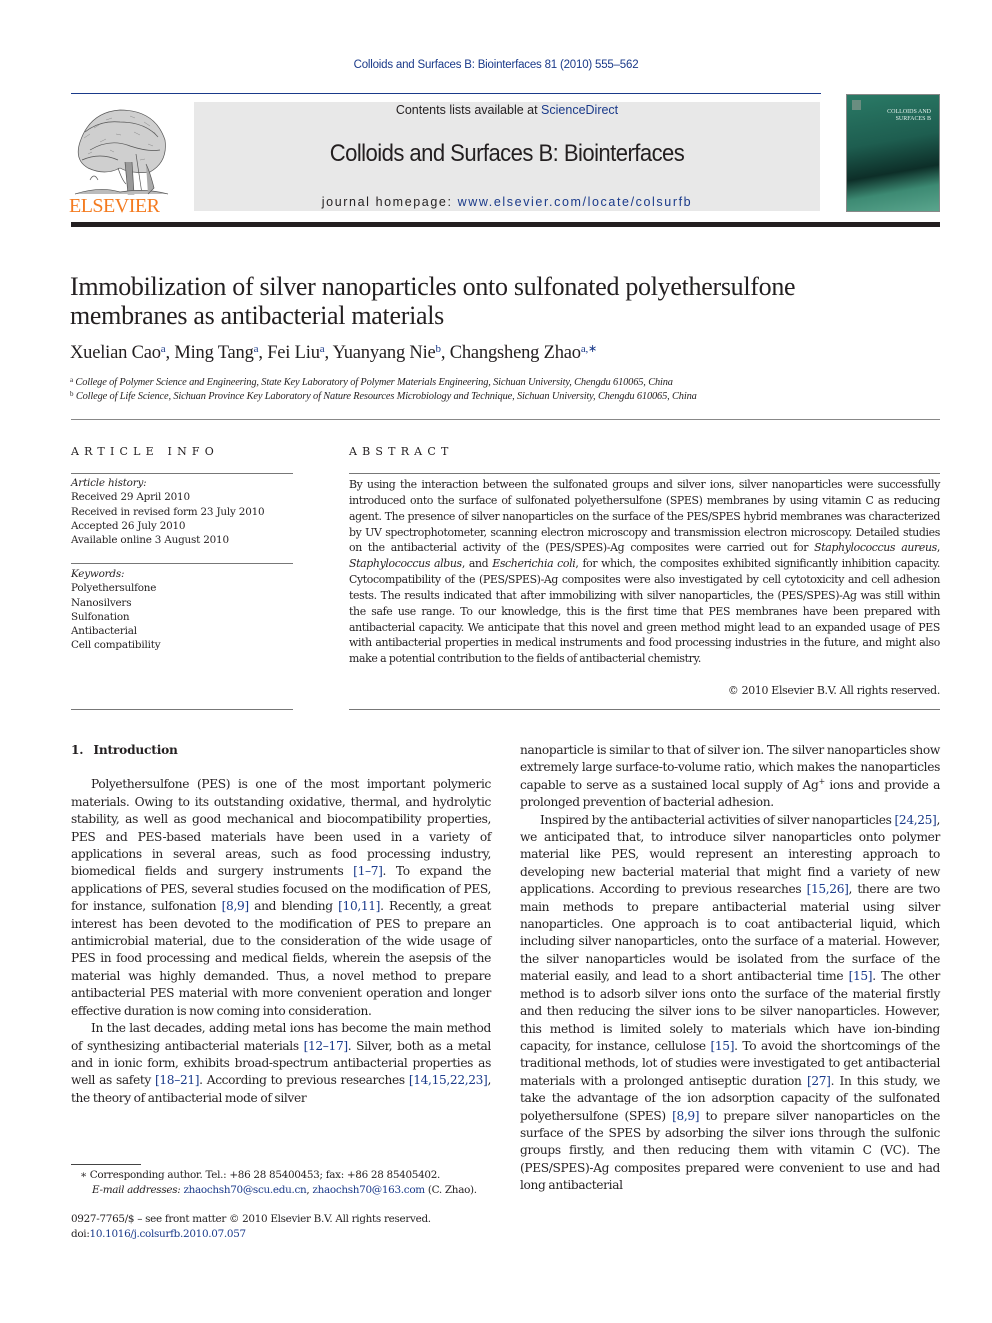 This screenshot has width=992, height=1323. Describe the element at coordinates (579, 110) in the screenshot. I see `sciencedirect-link: ScienceDirect` at that location.